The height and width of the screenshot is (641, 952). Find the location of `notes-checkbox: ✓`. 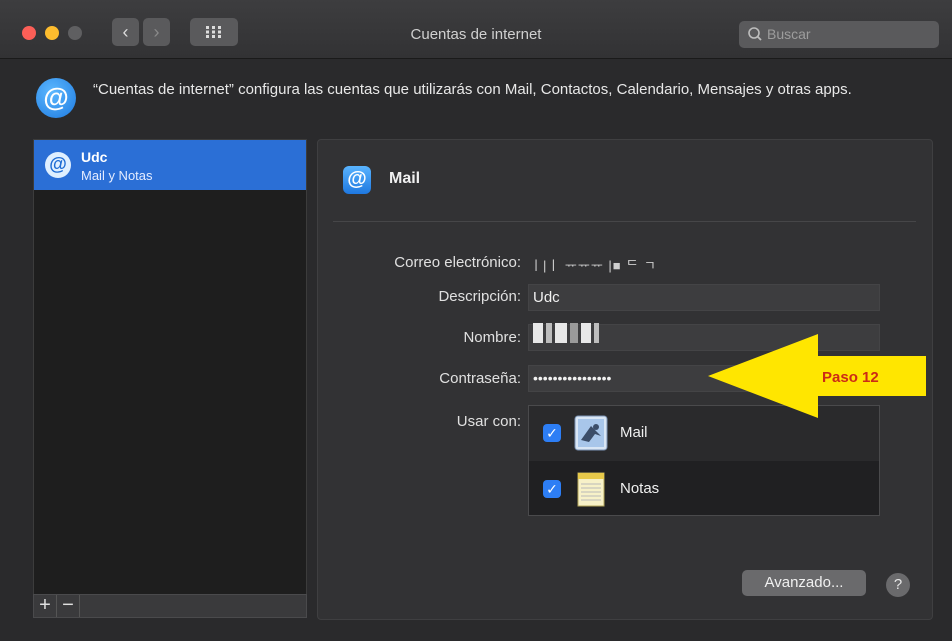

notes-checkbox: ✓ is located at coordinates (552, 489).